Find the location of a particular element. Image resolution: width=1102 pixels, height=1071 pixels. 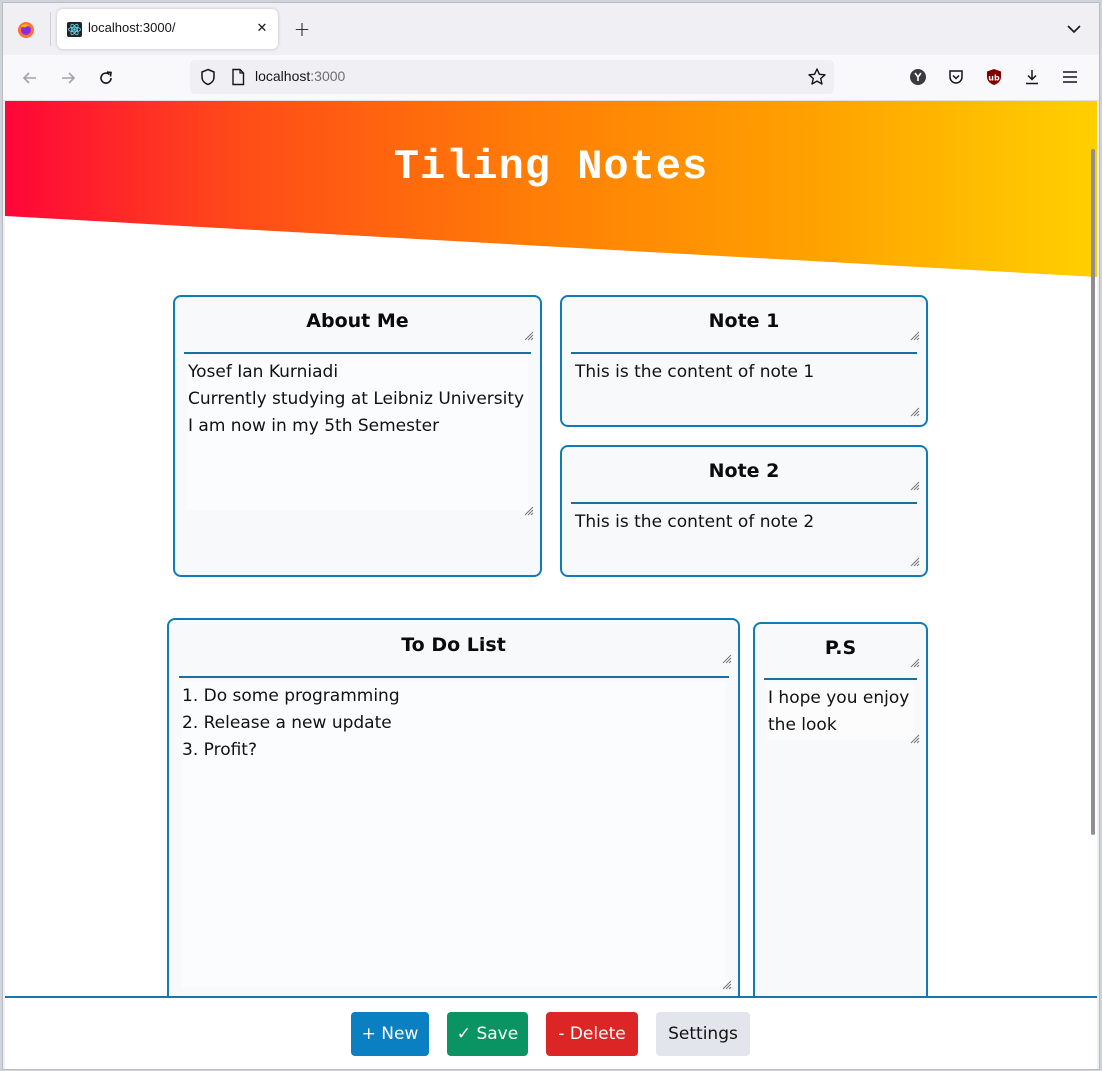

close-tab-icon: ✕ is located at coordinates (262, 28).